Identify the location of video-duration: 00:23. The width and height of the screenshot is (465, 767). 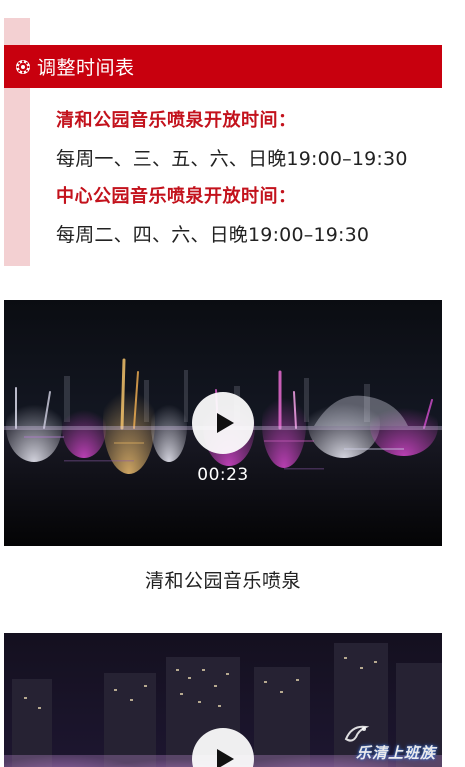
(223, 475).